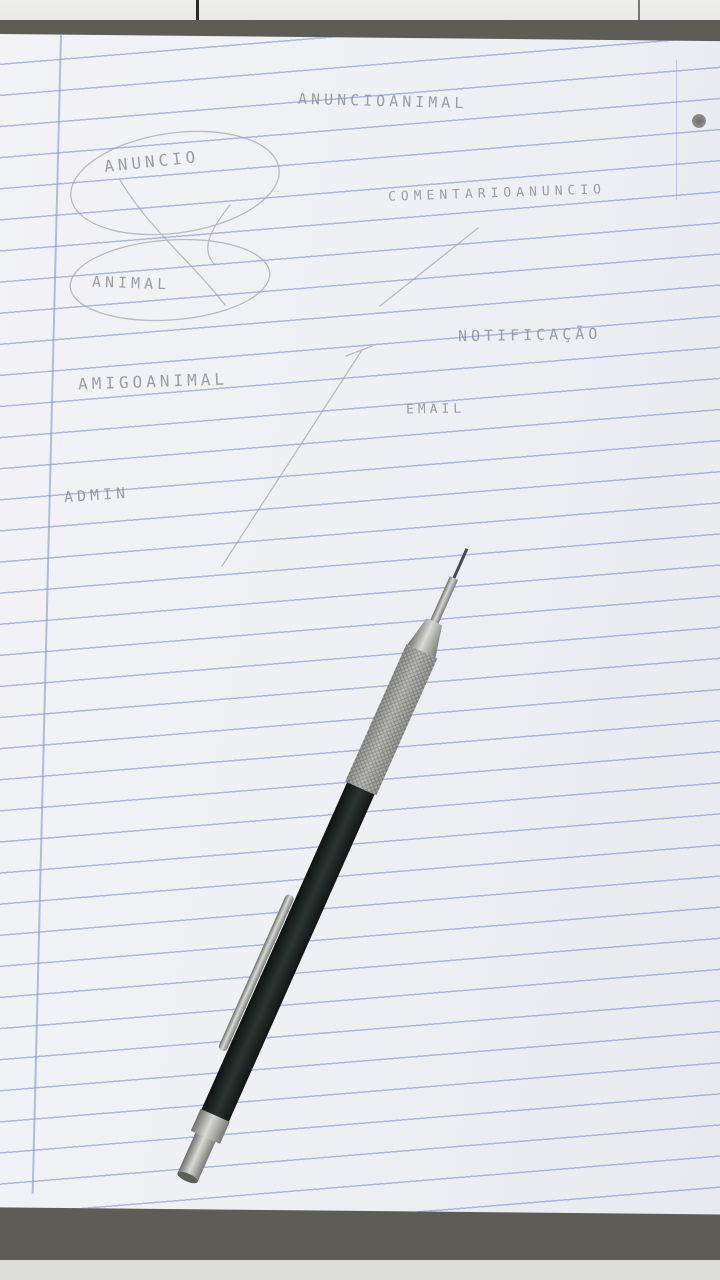  What do you see at coordinates (287, 953) in the screenshot?
I see `pencil-barrel` at bounding box center [287, 953].